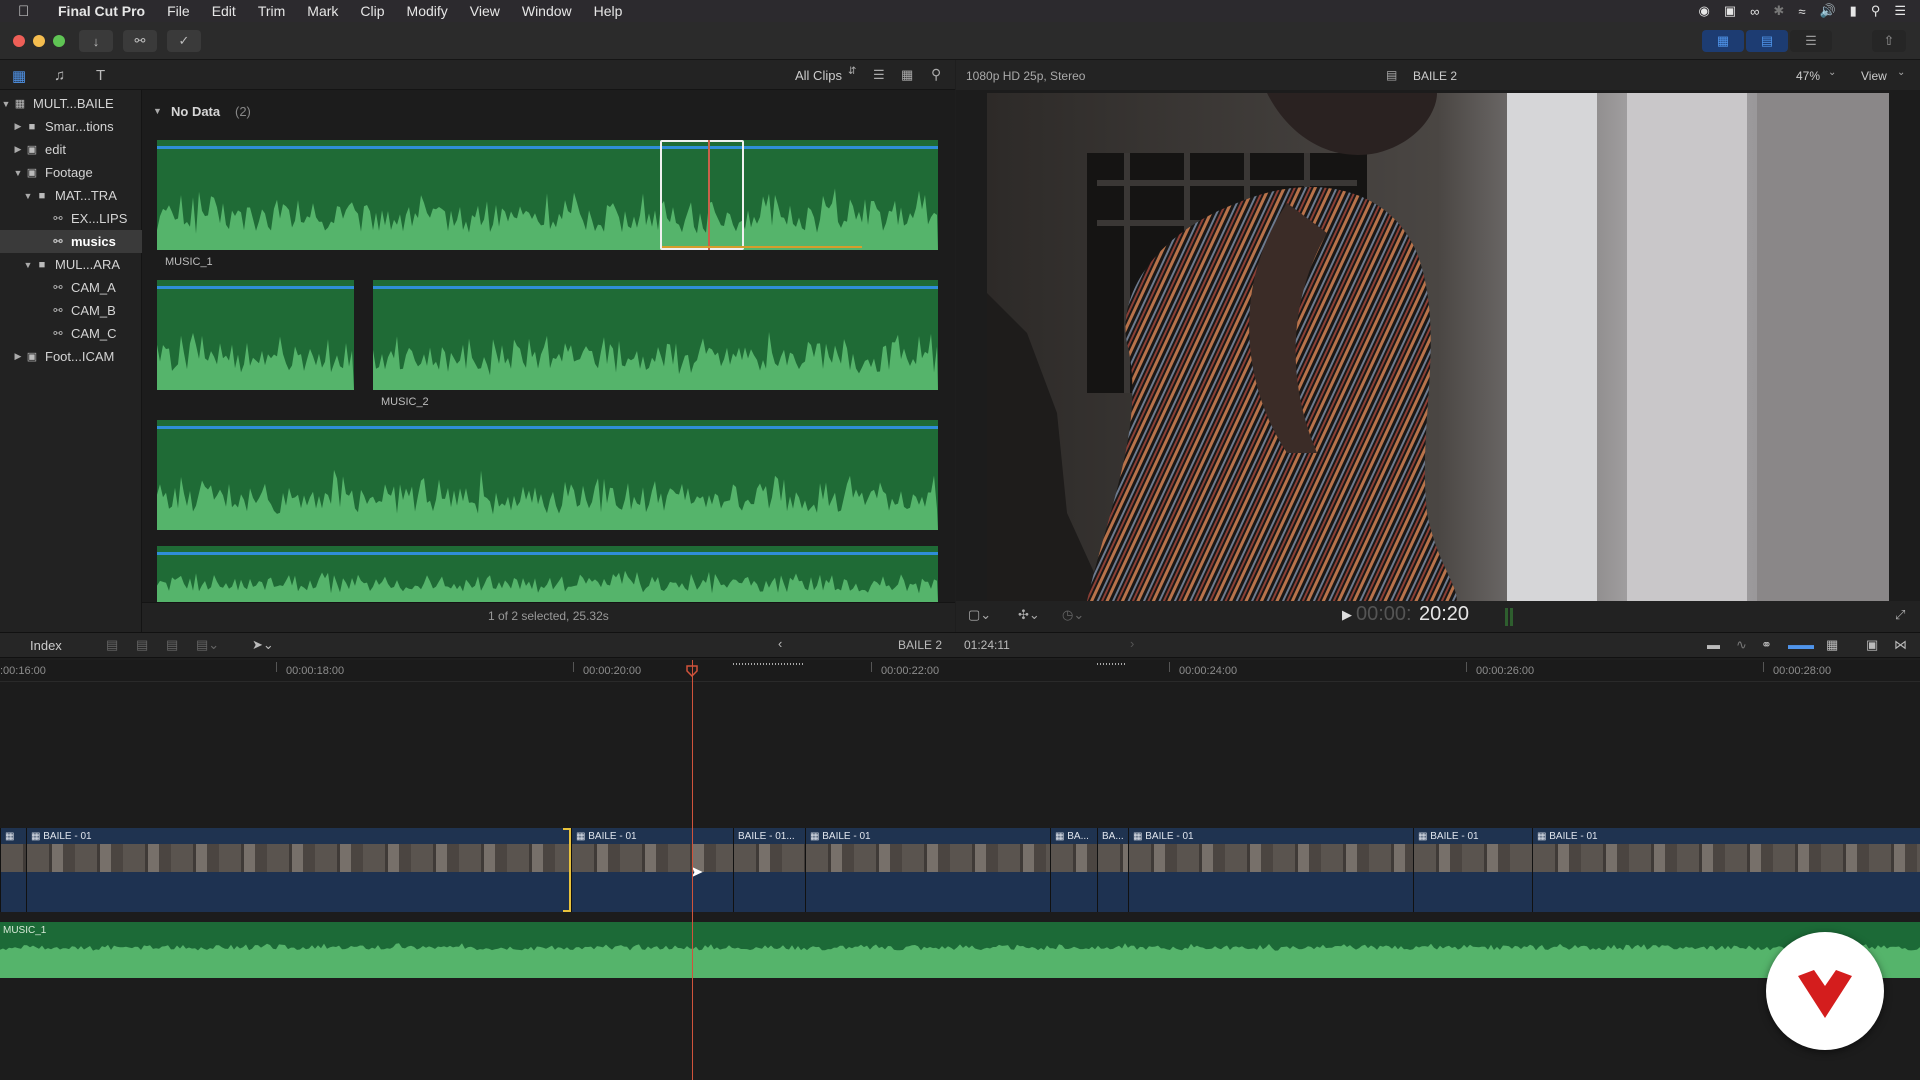  What do you see at coordinates (271, 11) in the screenshot?
I see `menu-trim: Trim` at bounding box center [271, 11].